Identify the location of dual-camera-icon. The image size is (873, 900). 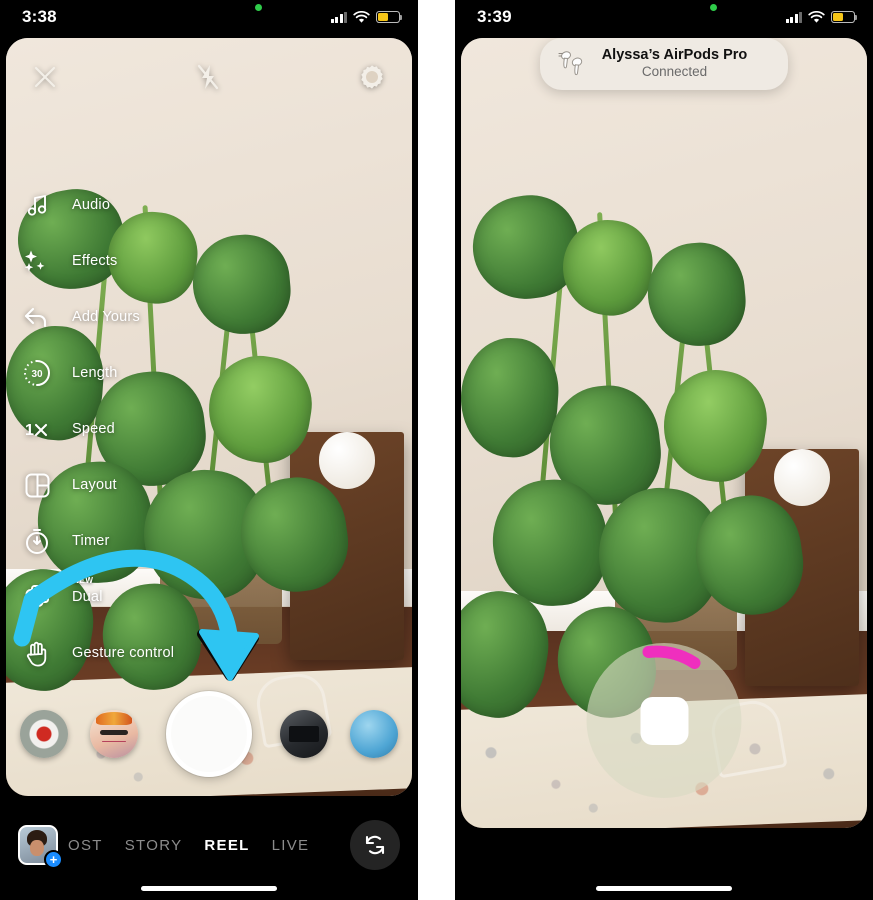
(37, 597).